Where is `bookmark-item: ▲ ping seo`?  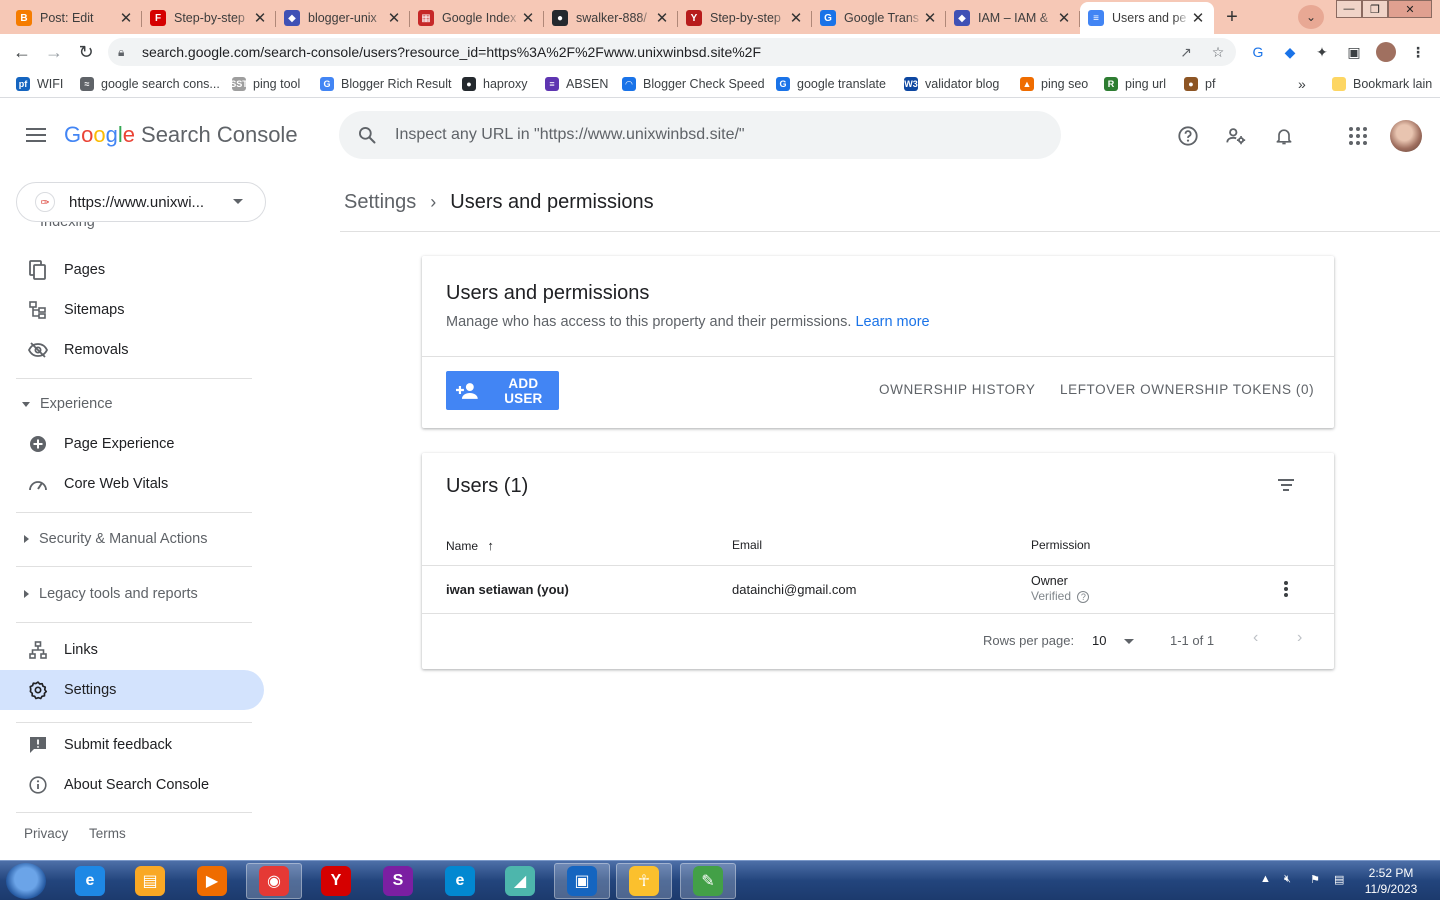
bookmark-item: ▲ ping seo is located at coordinates (1054, 84).